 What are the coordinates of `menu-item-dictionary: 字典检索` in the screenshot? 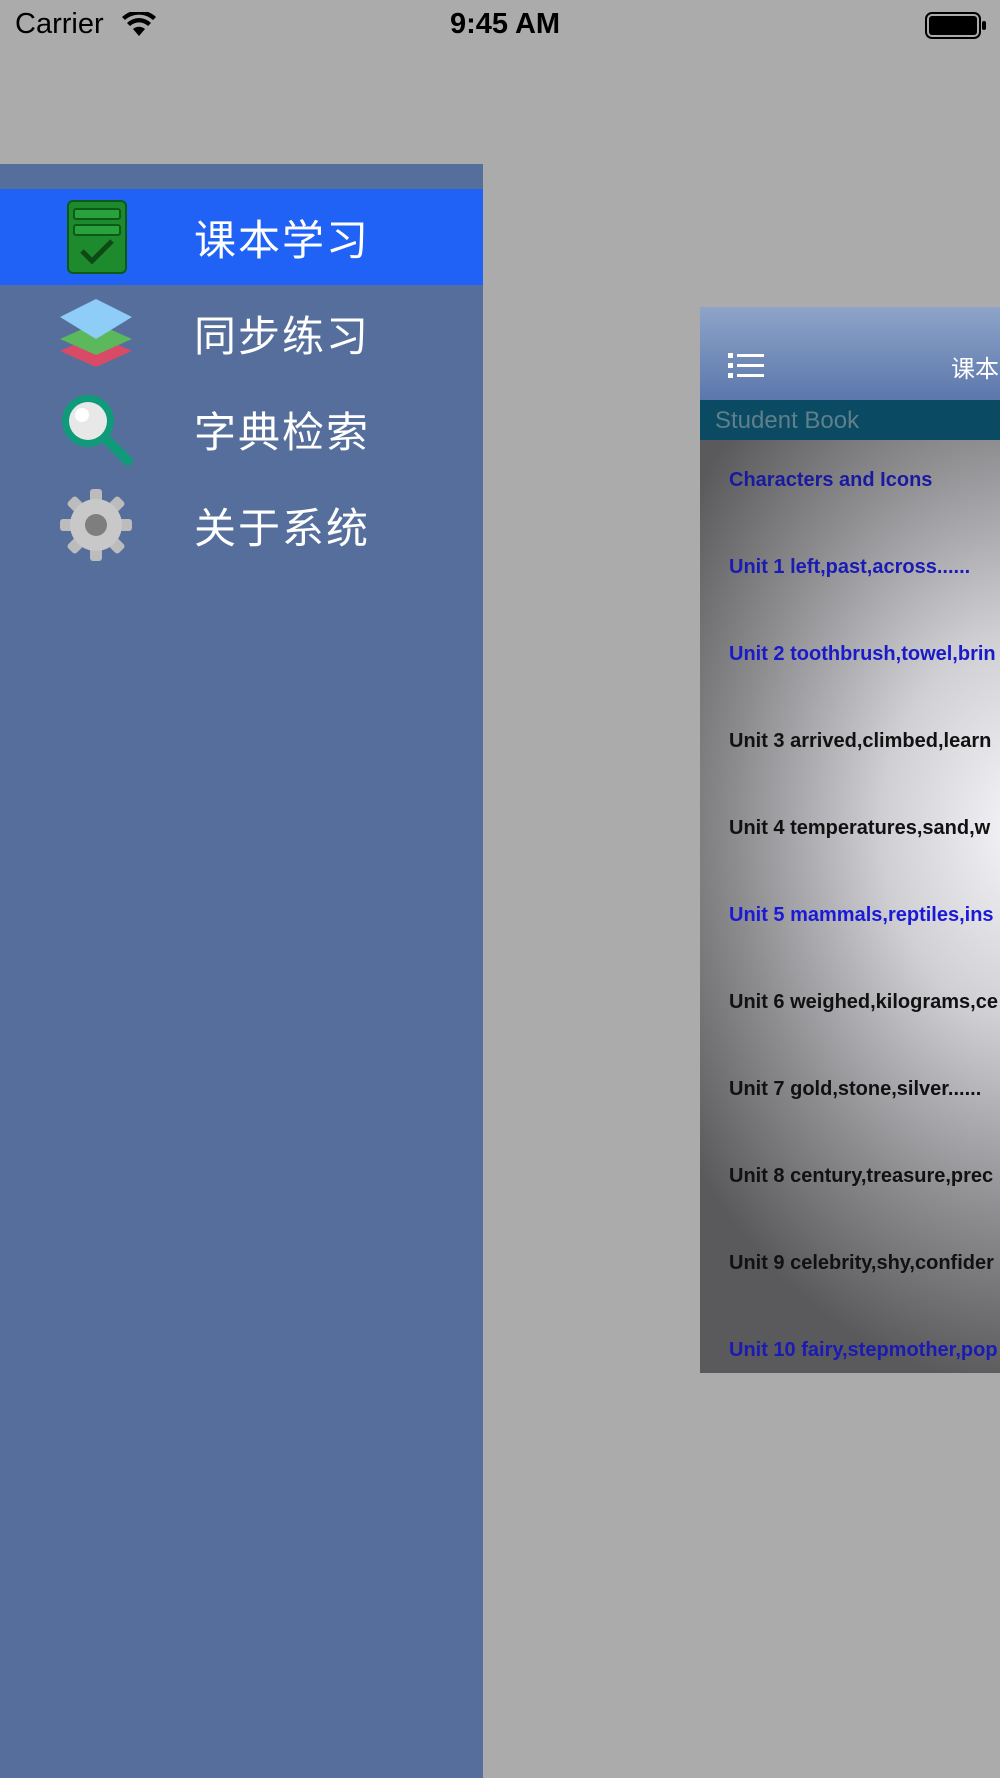 It's located at (241, 429).